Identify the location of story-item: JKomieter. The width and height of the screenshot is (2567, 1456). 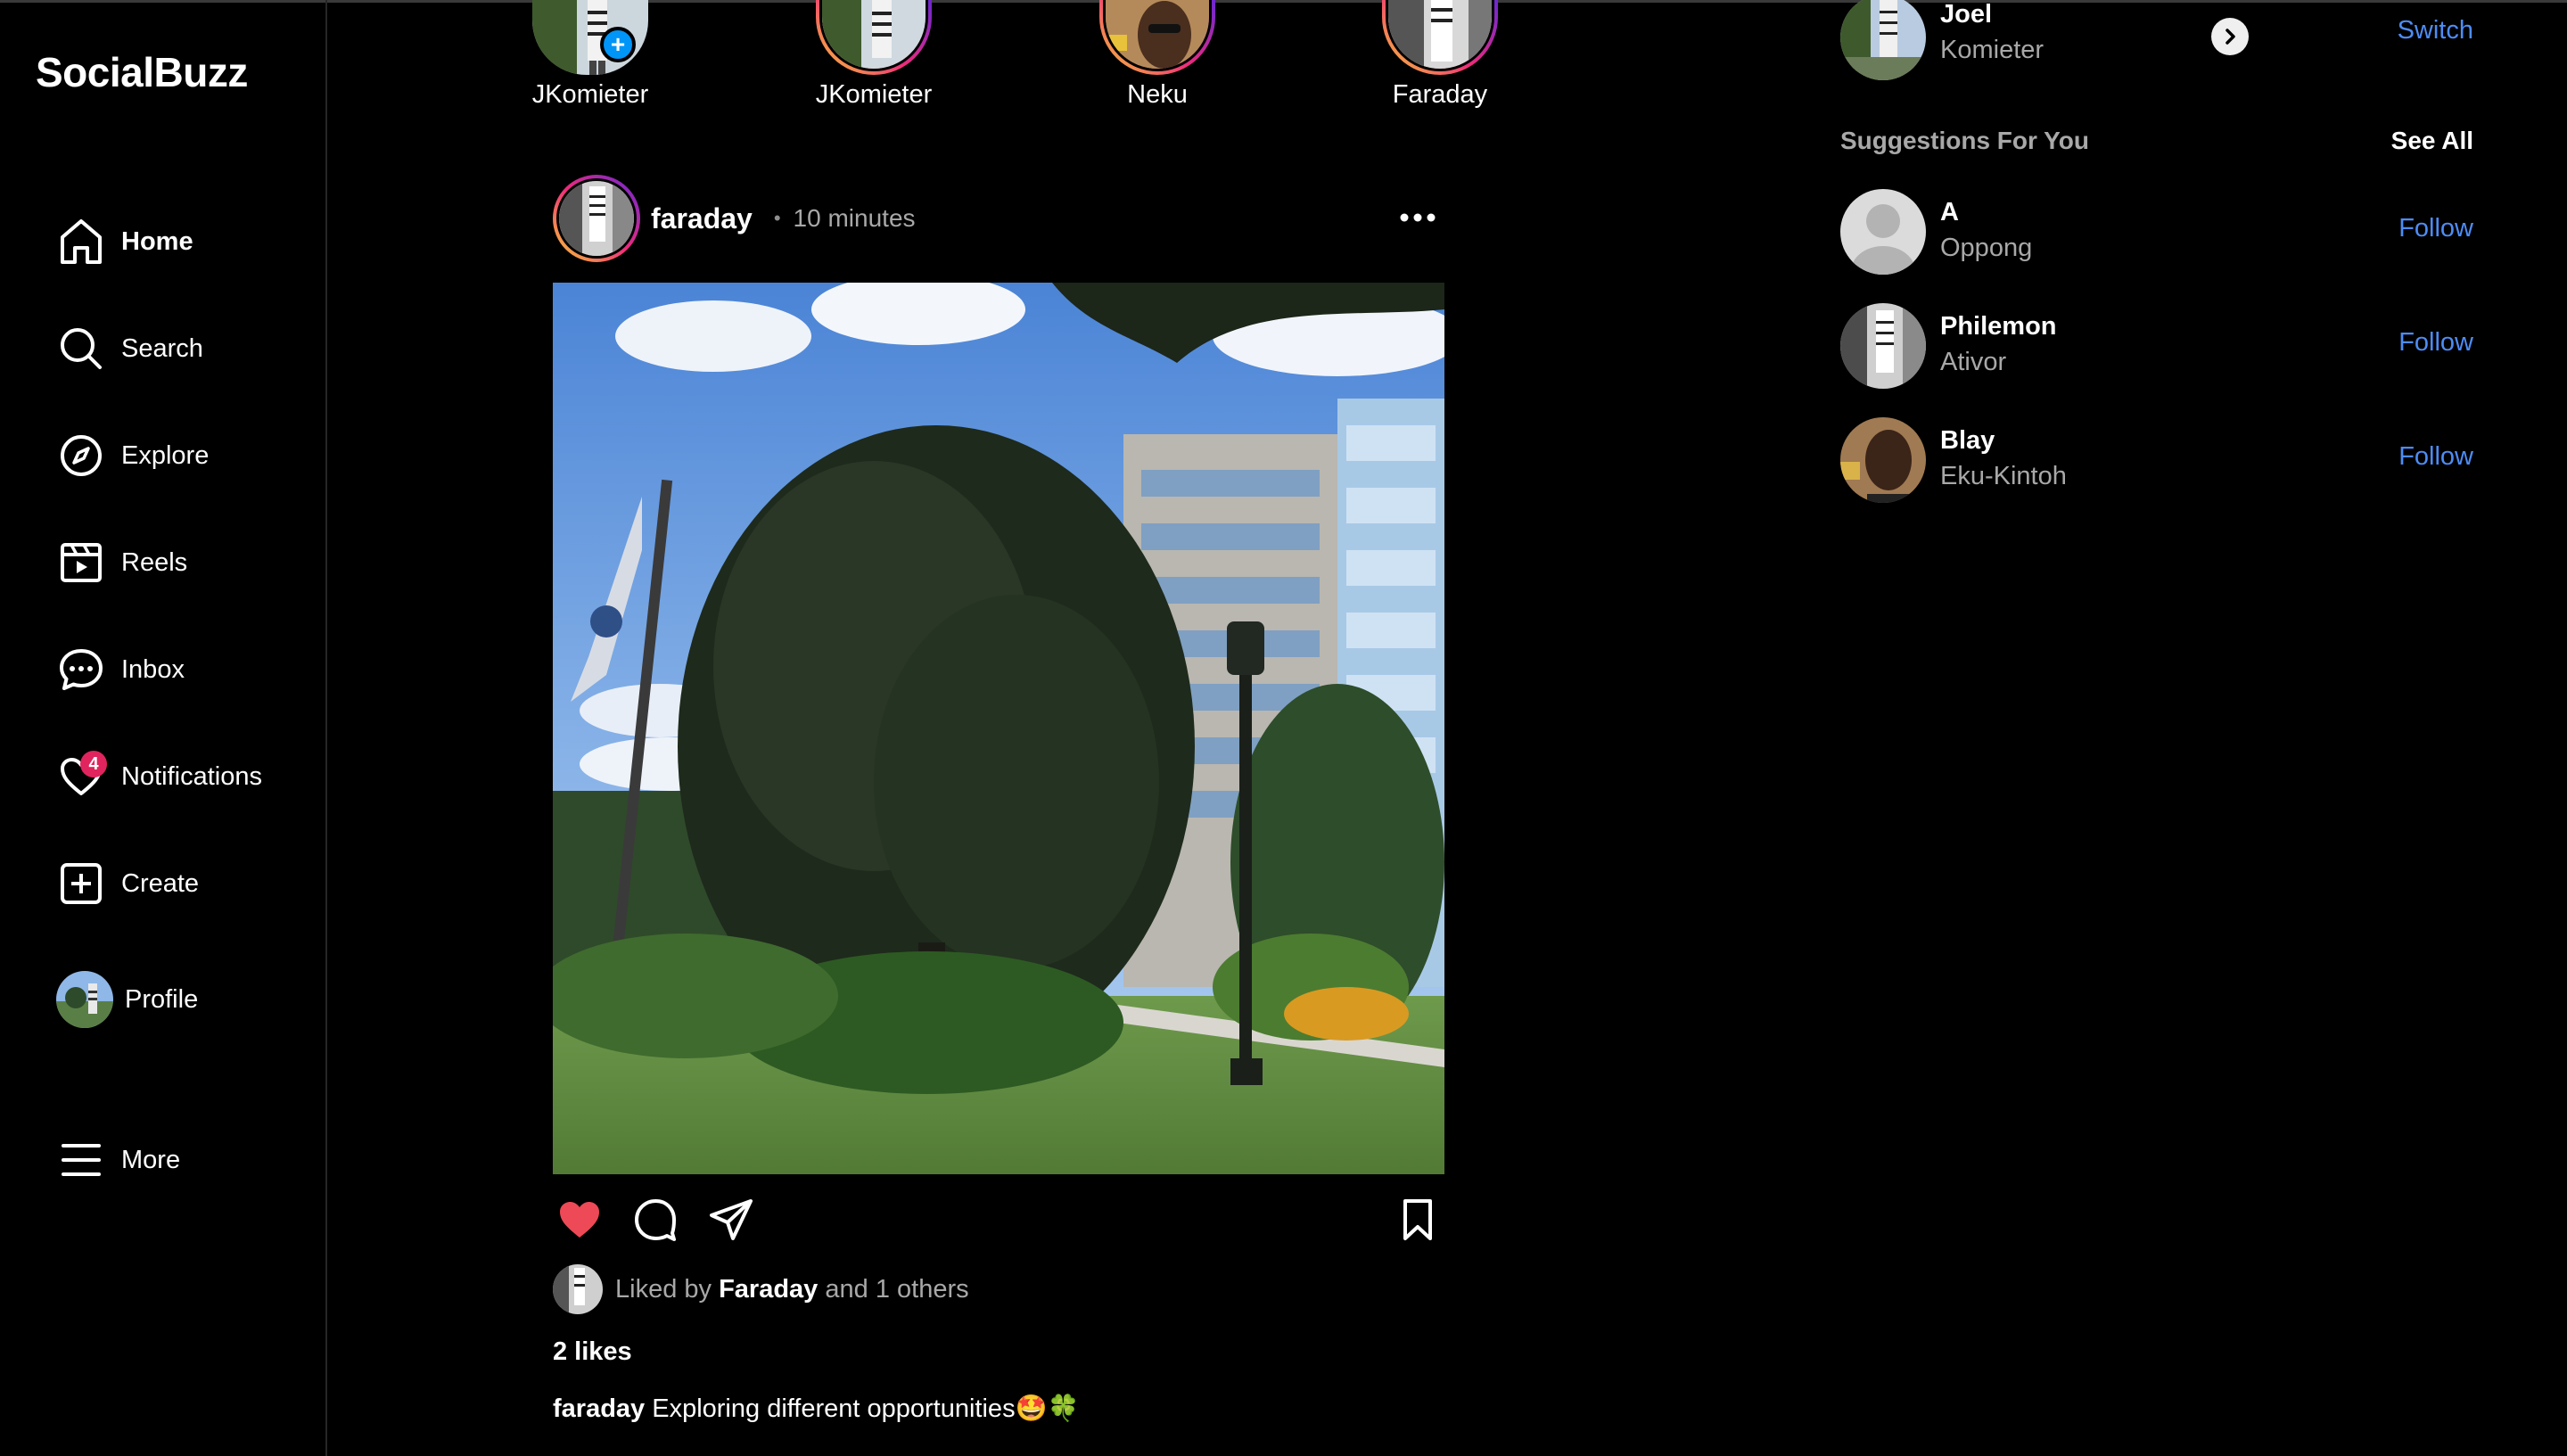
(874, 55).